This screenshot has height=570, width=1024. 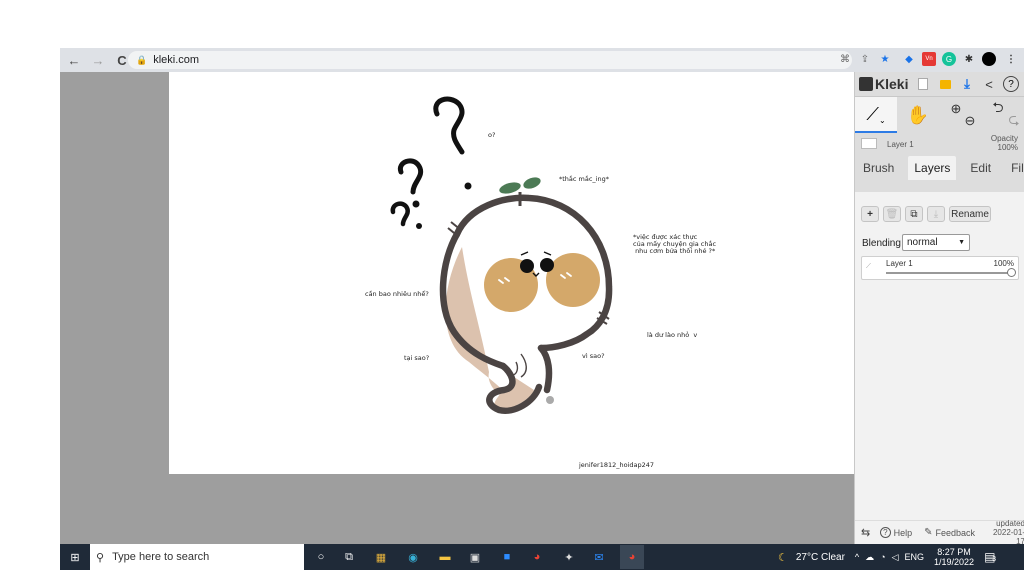 I want to click on tab-brush: Brush, so click(x=878, y=168).